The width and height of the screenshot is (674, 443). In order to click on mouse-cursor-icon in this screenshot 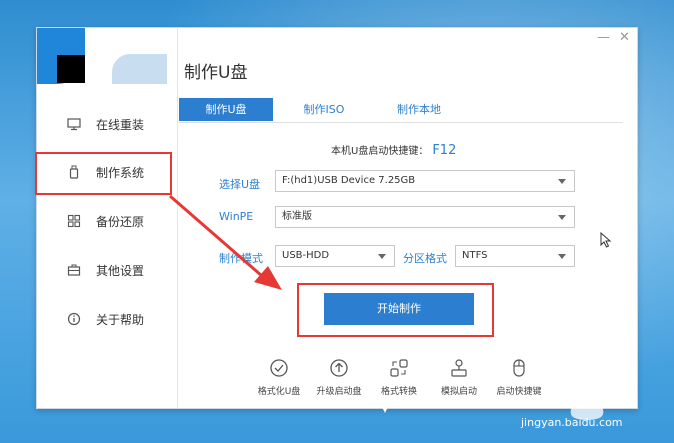, I will do `click(606, 240)`.